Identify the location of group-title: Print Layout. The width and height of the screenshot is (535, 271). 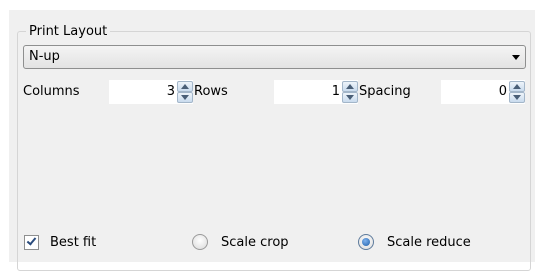
(68, 32).